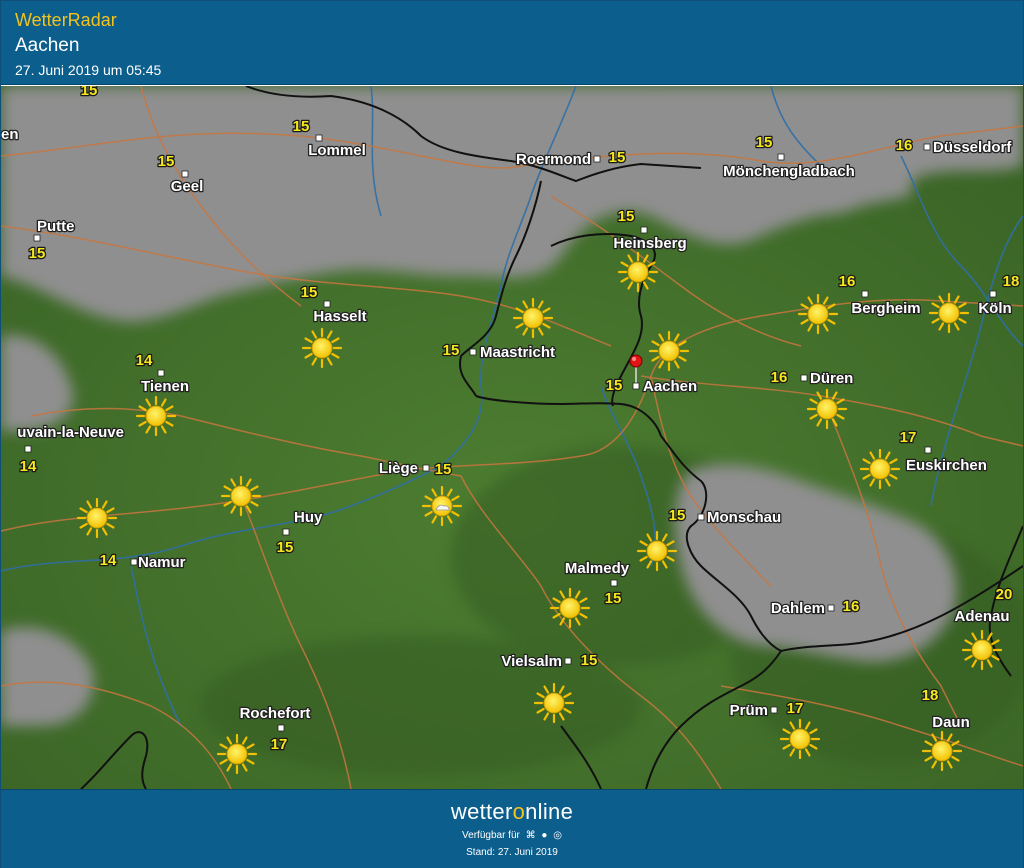 Image resolution: width=1024 pixels, height=868 pixels. What do you see at coordinates (47, 46) in the screenshot?
I see `location-title: Aachen` at bounding box center [47, 46].